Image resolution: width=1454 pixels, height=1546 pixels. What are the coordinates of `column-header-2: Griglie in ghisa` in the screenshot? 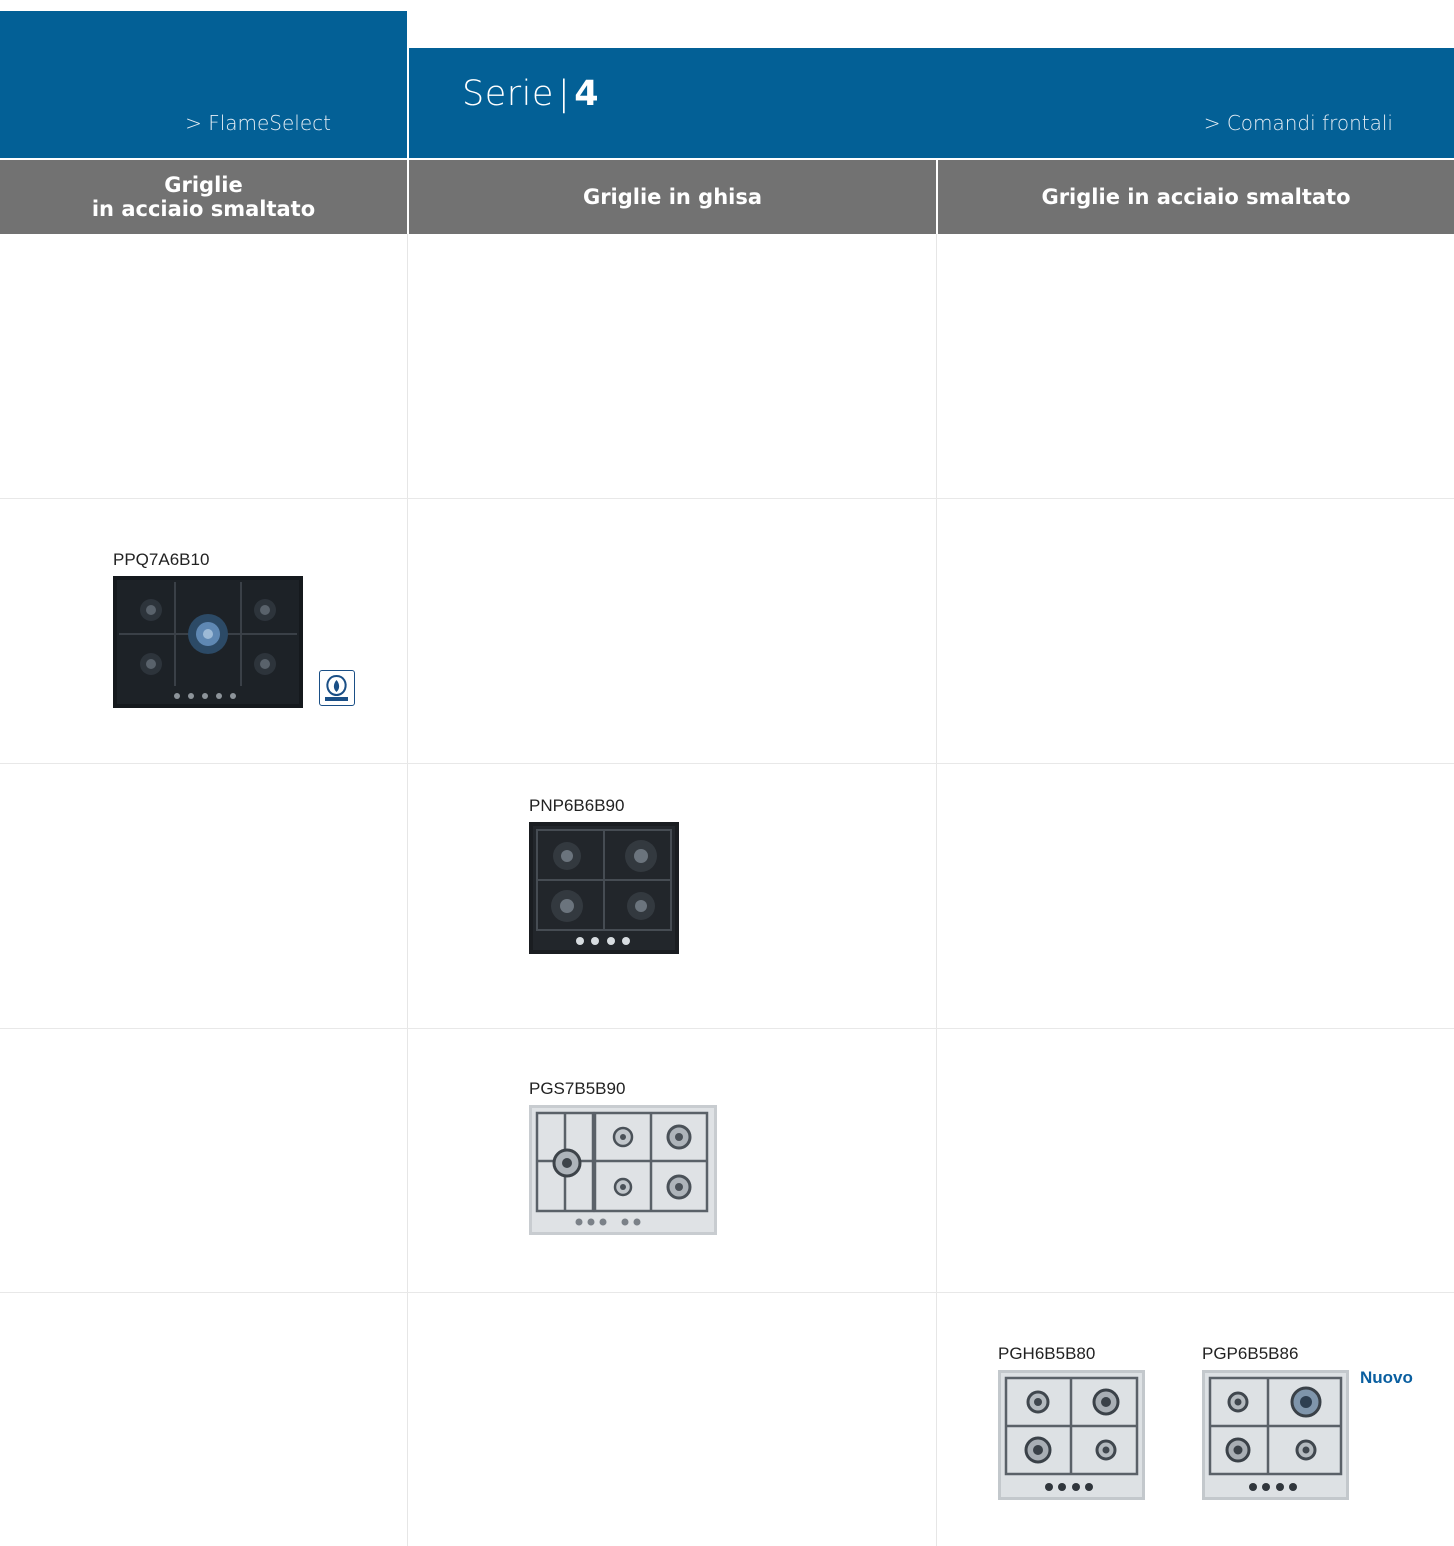 It's located at (672, 197).